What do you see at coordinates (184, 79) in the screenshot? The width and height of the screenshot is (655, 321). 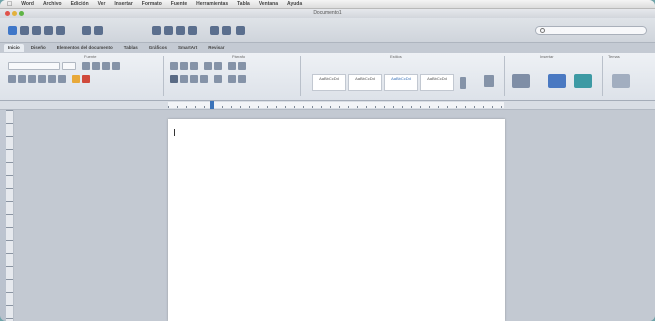 I see `align-center-icon` at bounding box center [184, 79].